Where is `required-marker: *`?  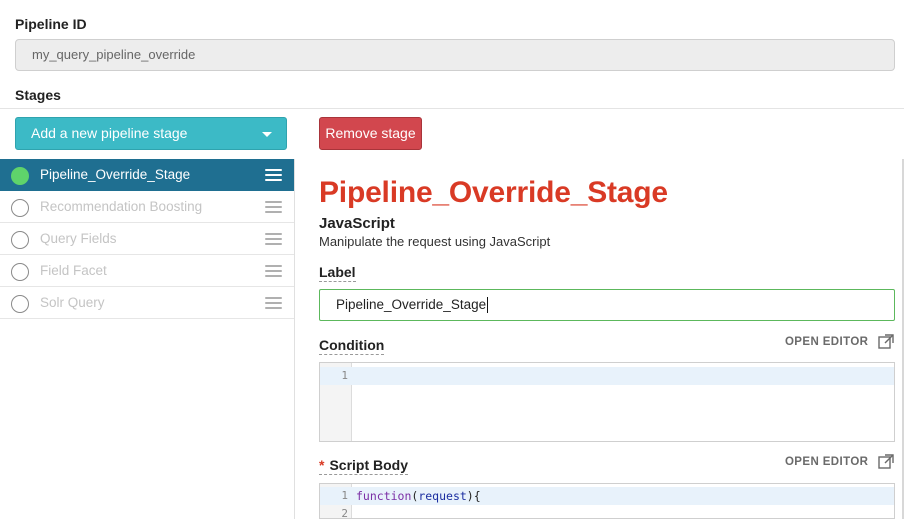 required-marker: * is located at coordinates (322, 465).